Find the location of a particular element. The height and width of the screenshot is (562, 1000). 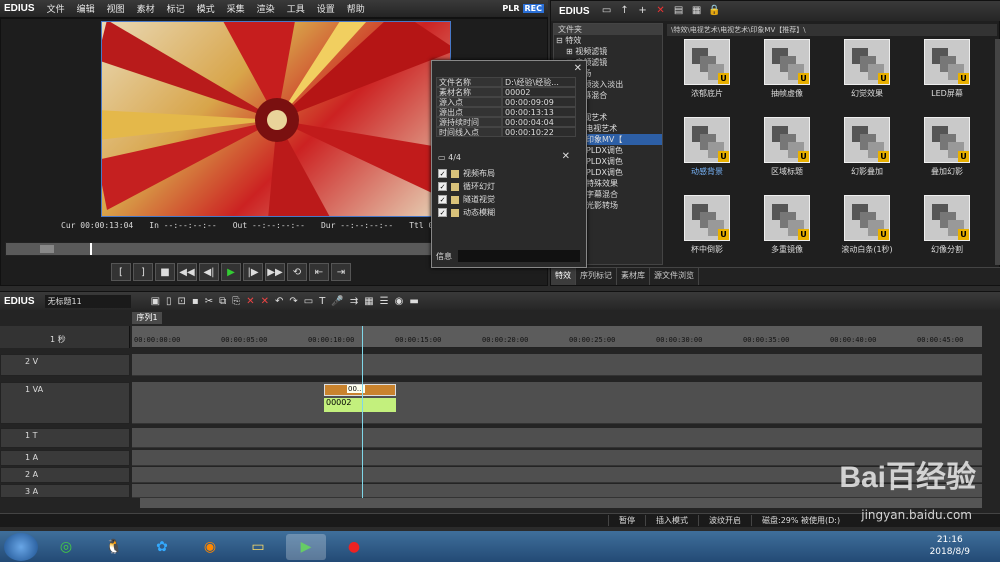

tab-sequence: 序列1 is located at coordinates (147, 318).